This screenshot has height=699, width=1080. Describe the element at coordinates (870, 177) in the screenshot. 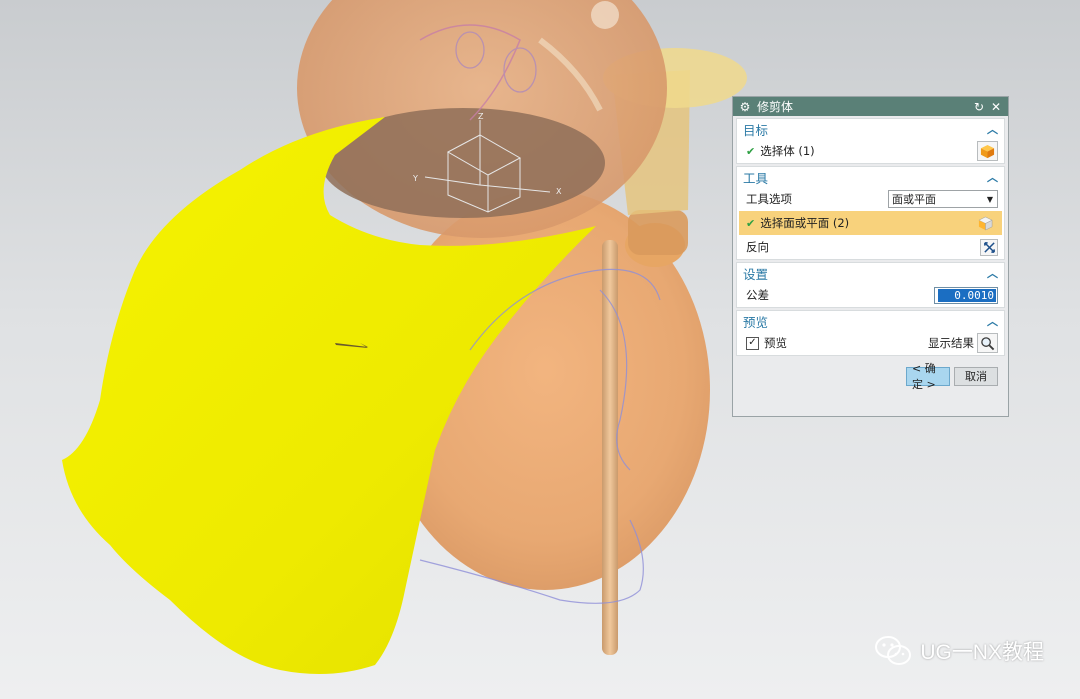

I see `section-tool-header: 工具 ︿` at that location.